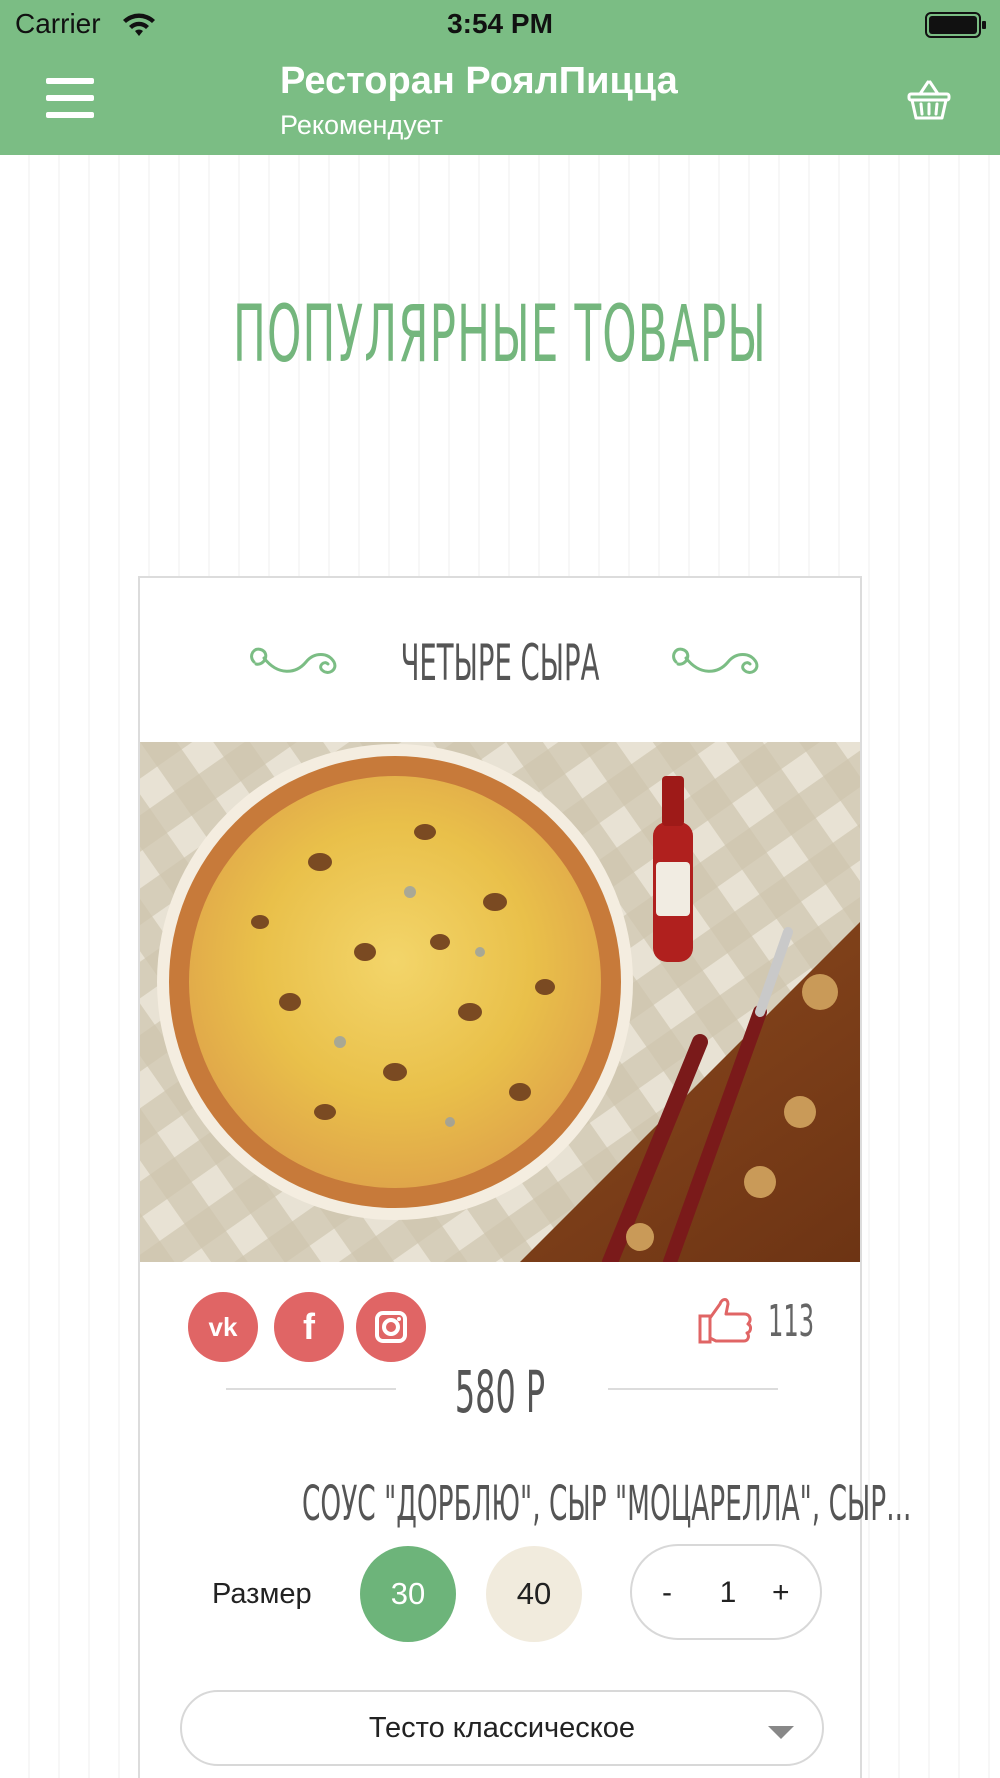 The width and height of the screenshot is (1000, 1778). I want to click on quantity-value: 1, so click(728, 1592).